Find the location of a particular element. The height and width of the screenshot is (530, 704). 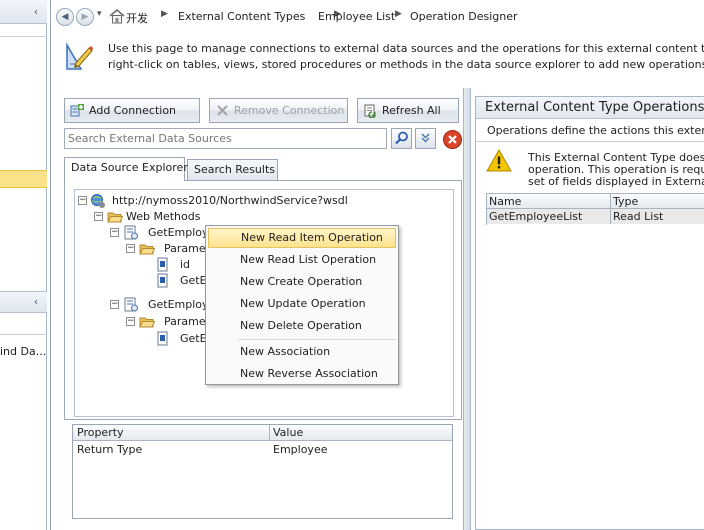

column-header-type: Type is located at coordinates (624, 201).